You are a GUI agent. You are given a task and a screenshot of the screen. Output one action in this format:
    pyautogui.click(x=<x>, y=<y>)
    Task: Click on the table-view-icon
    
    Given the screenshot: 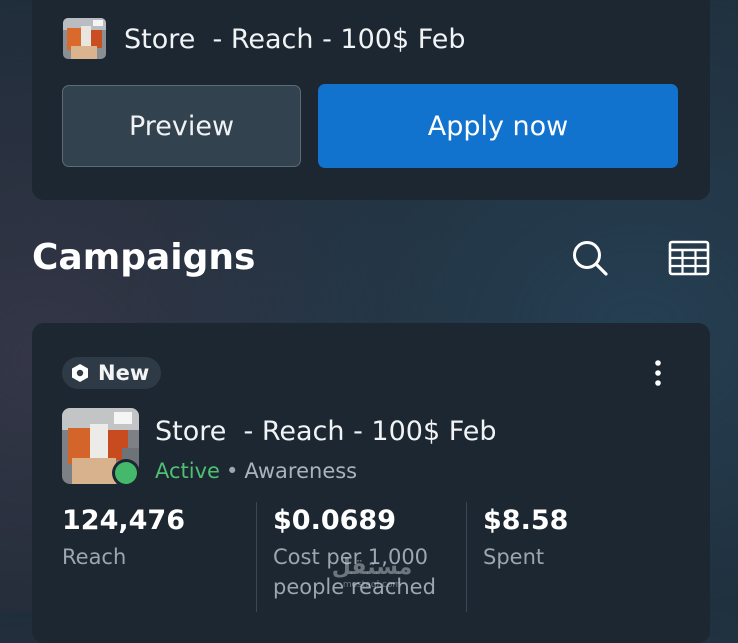 What is the action you would take?
    pyautogui.click(x=689, y=258)
    